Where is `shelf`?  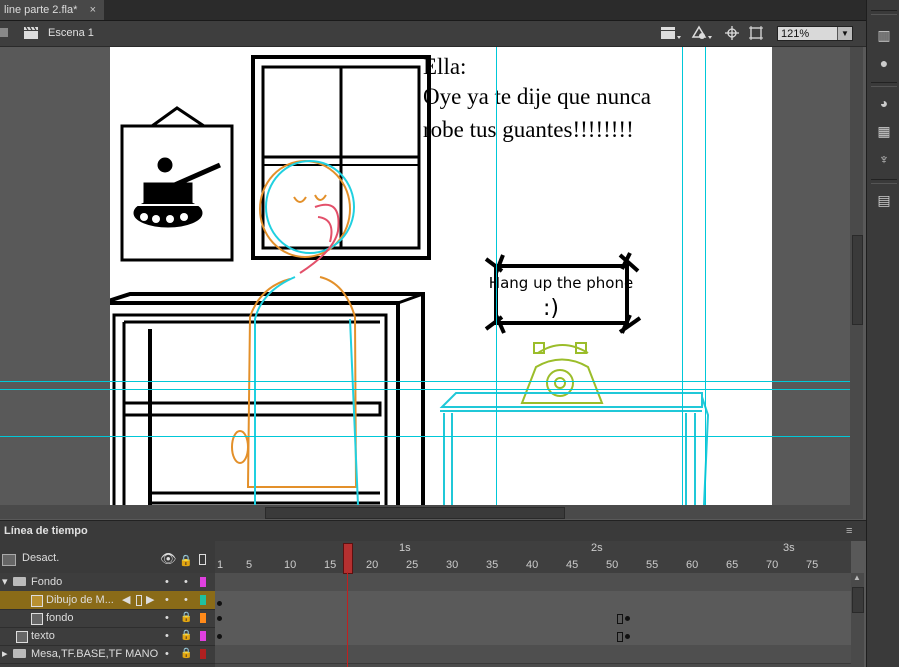 shelf is located at coordinates (267, 398).